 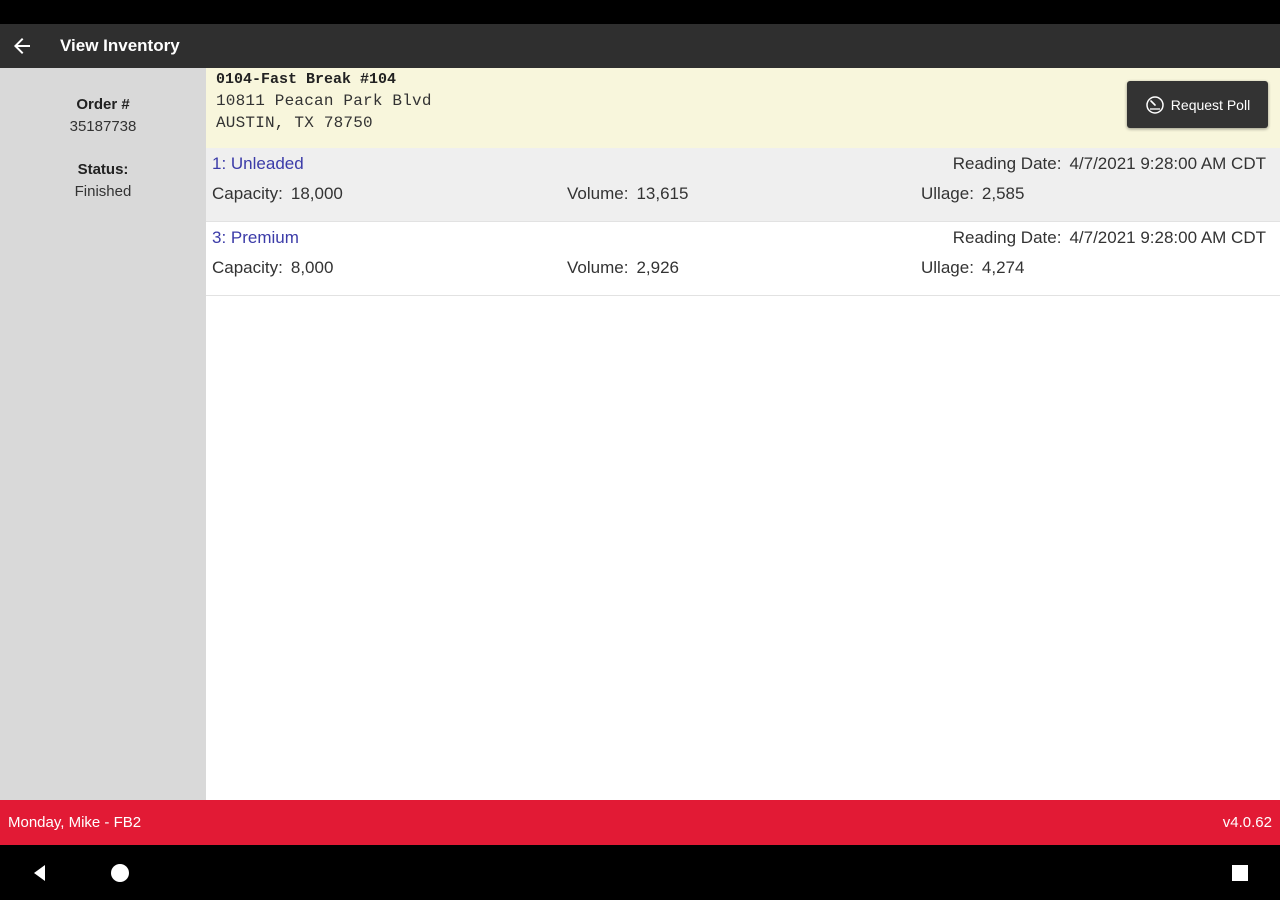 I want to click on back-button, so click(x=22, y=46).